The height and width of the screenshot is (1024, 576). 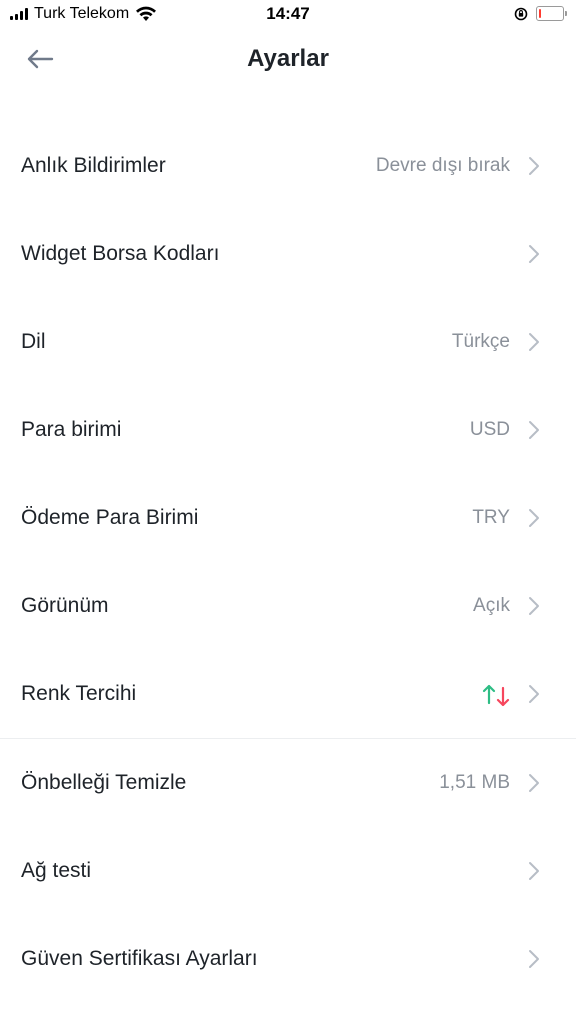 I want to click on row-value: TRY, so click(x=491, y=517).